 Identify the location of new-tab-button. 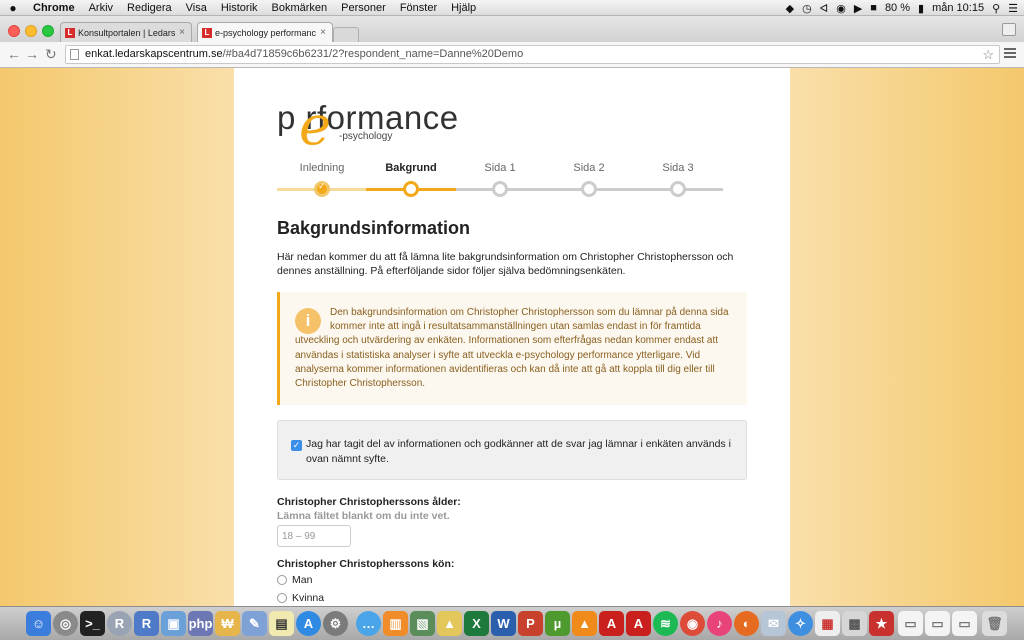
(346, 34).